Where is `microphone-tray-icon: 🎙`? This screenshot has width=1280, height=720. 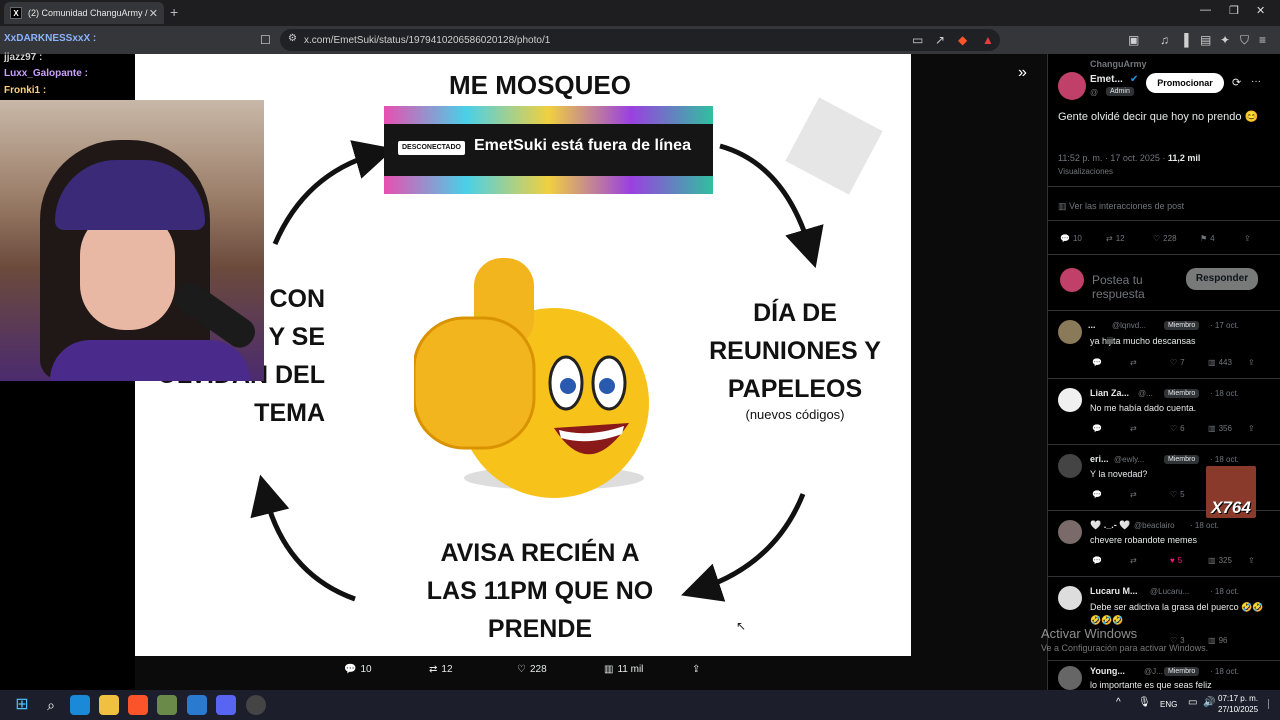
microphone-tray-icon: 🎙 is located at coordinates (1144, 702).